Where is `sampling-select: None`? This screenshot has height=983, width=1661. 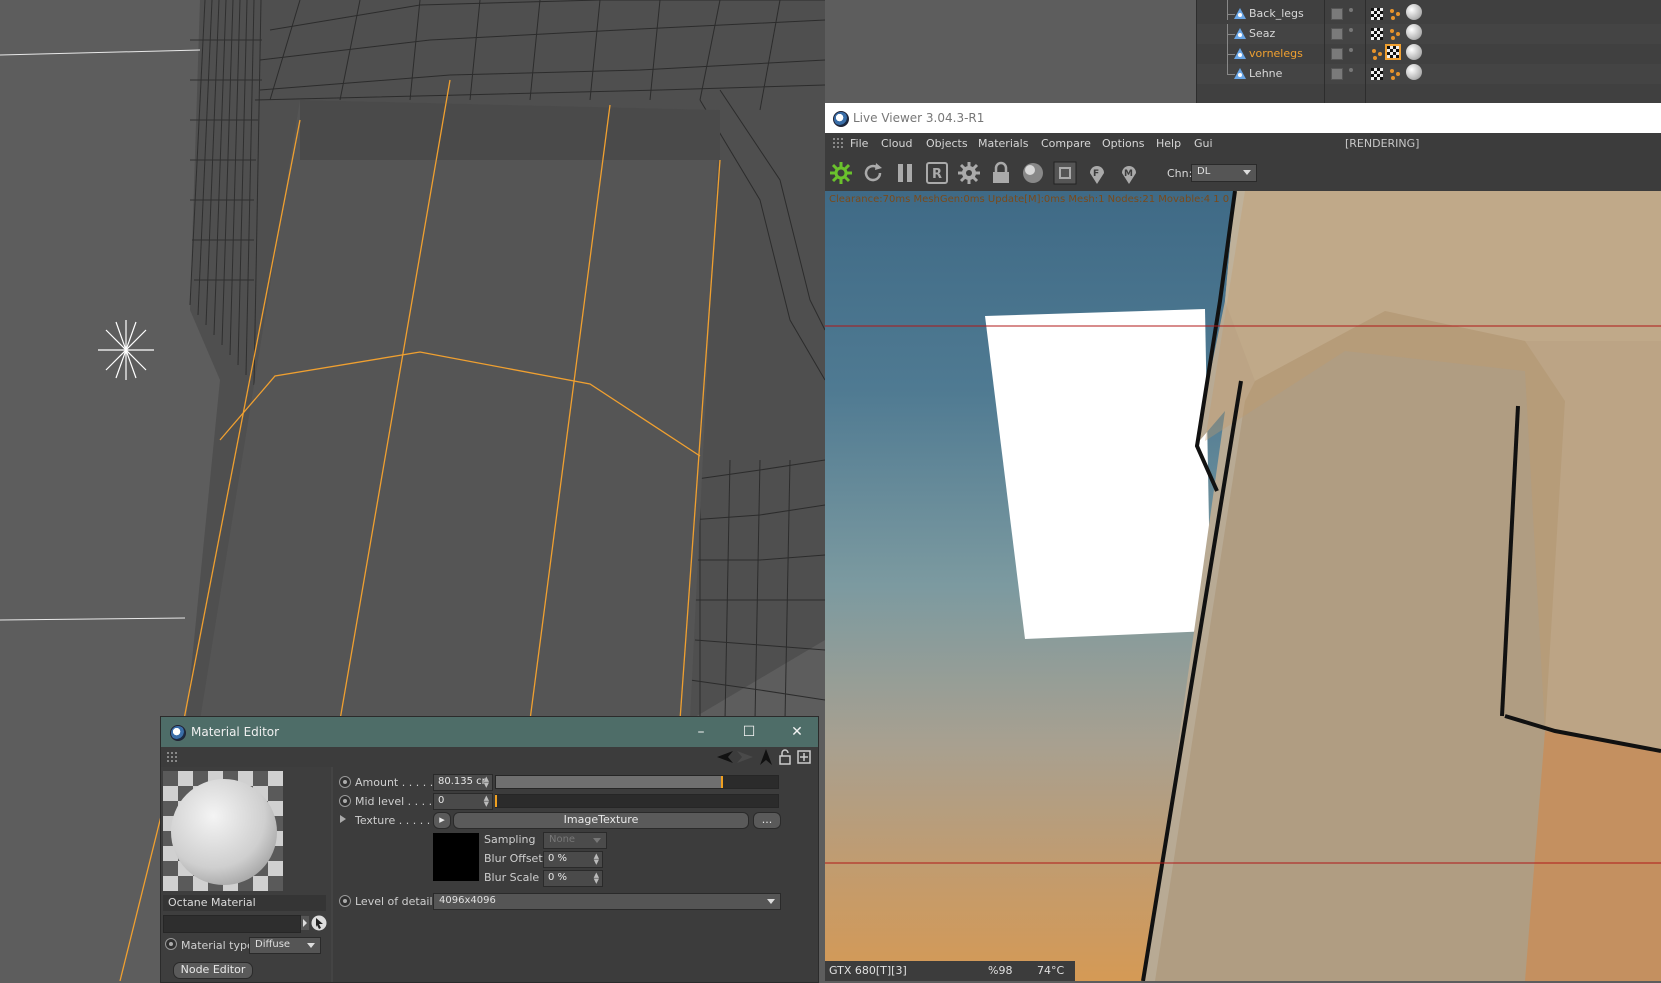
sampling-select: None is located at coordinates (575, 840).